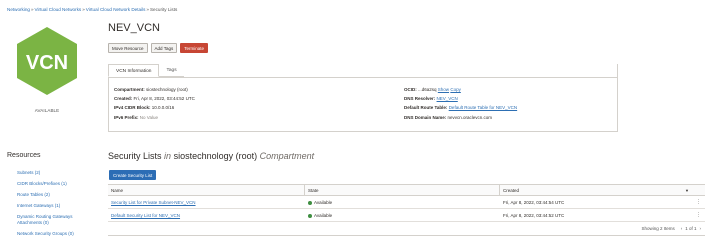 The image size is (711, 250). Describe the element at coordinates (470, 117) in the screenshot. I see `dns-domain-value: nevvcn.oraclevcn.com` at that location.